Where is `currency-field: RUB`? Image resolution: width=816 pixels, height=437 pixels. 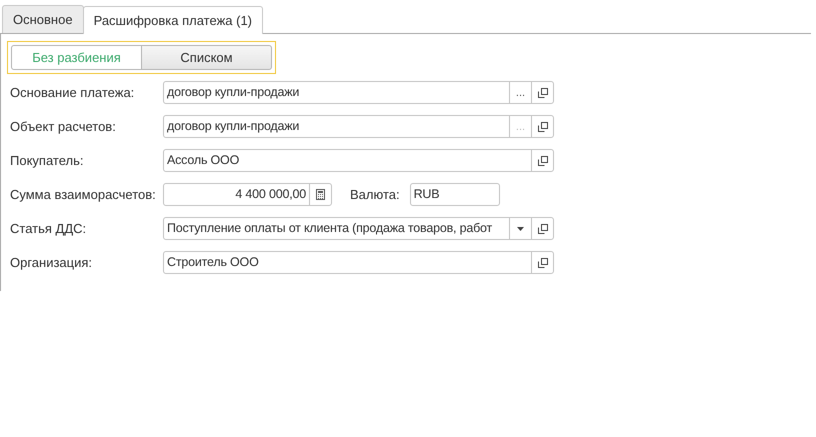
currency-field: RUB is located at coordinates (455, 194).